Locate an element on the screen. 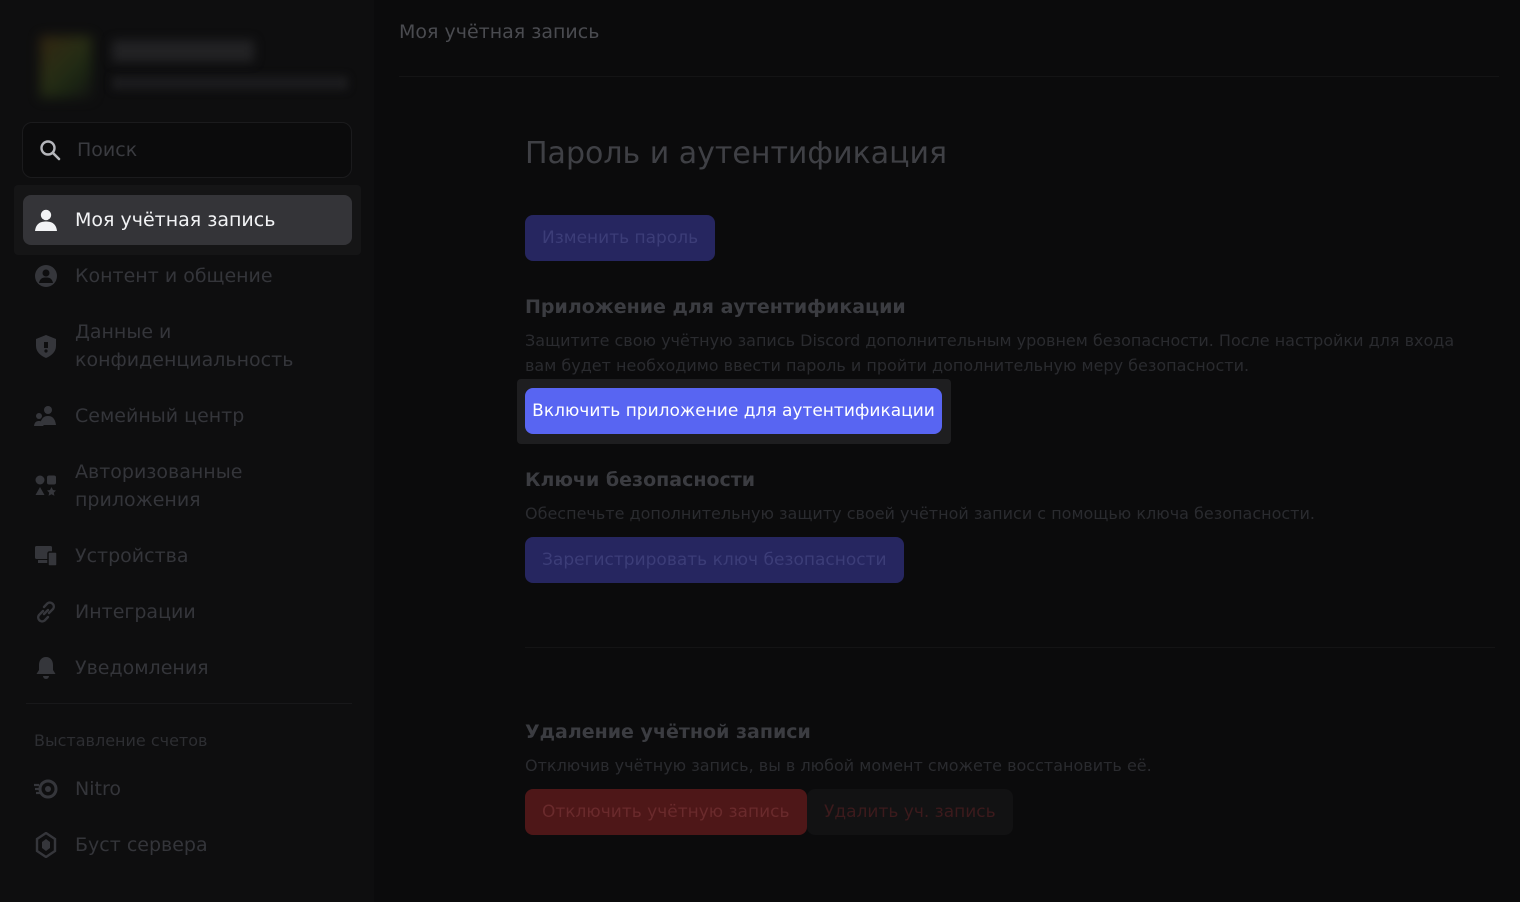 The width and height of the screenshot is (1520, 902). profile-subtitle-redacted is located at coordinates (230, 83).